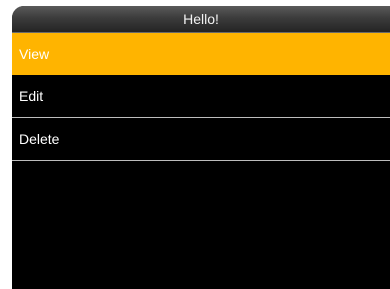  Describe the element at coordinates (201, 54) in the screenshot. I see `menu-item-view: View` at that location.